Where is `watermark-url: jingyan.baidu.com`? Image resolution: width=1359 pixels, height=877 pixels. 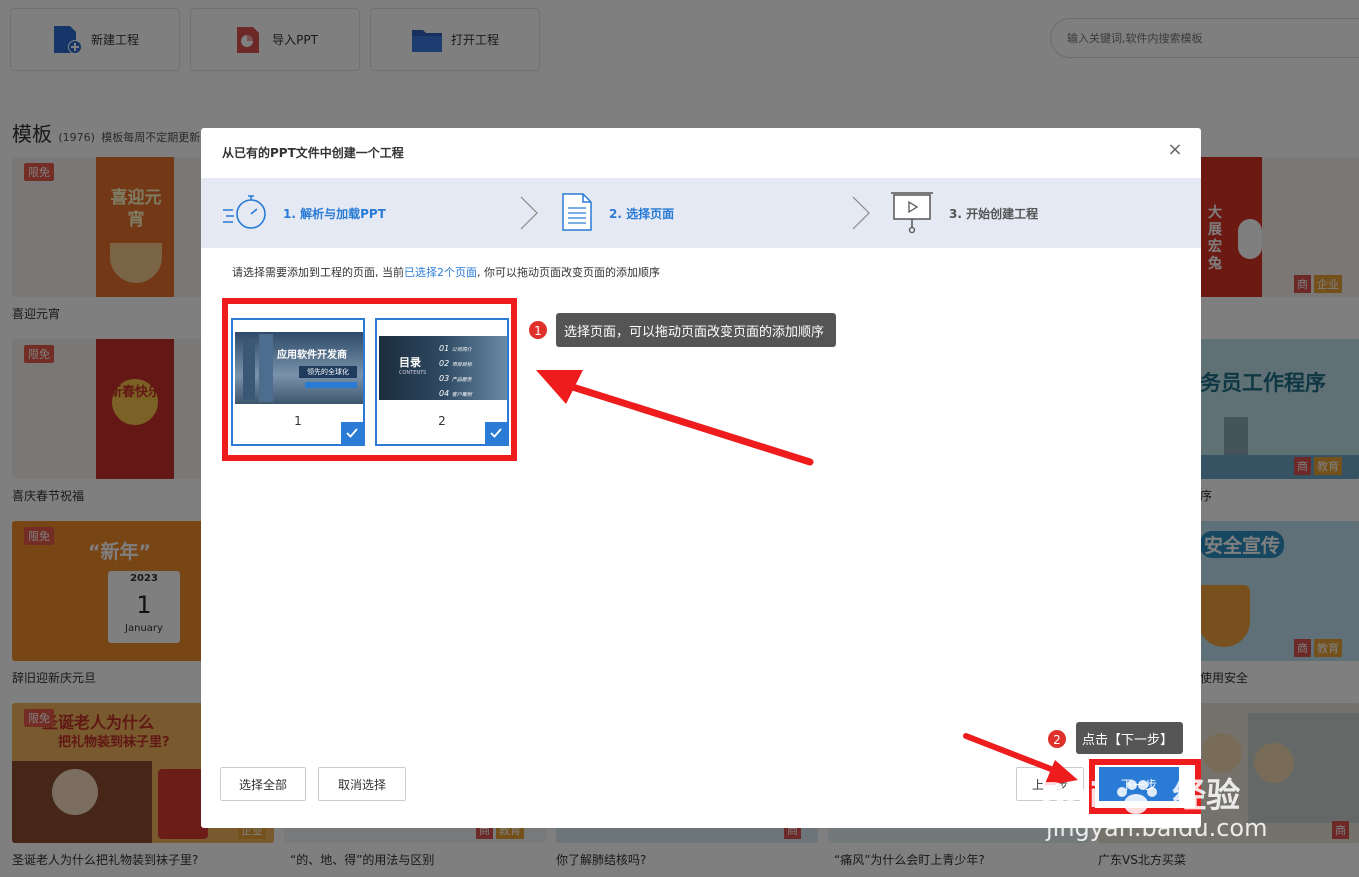 watermark-url: jingyan.baidu.com is located at coordinates (1157, 828).